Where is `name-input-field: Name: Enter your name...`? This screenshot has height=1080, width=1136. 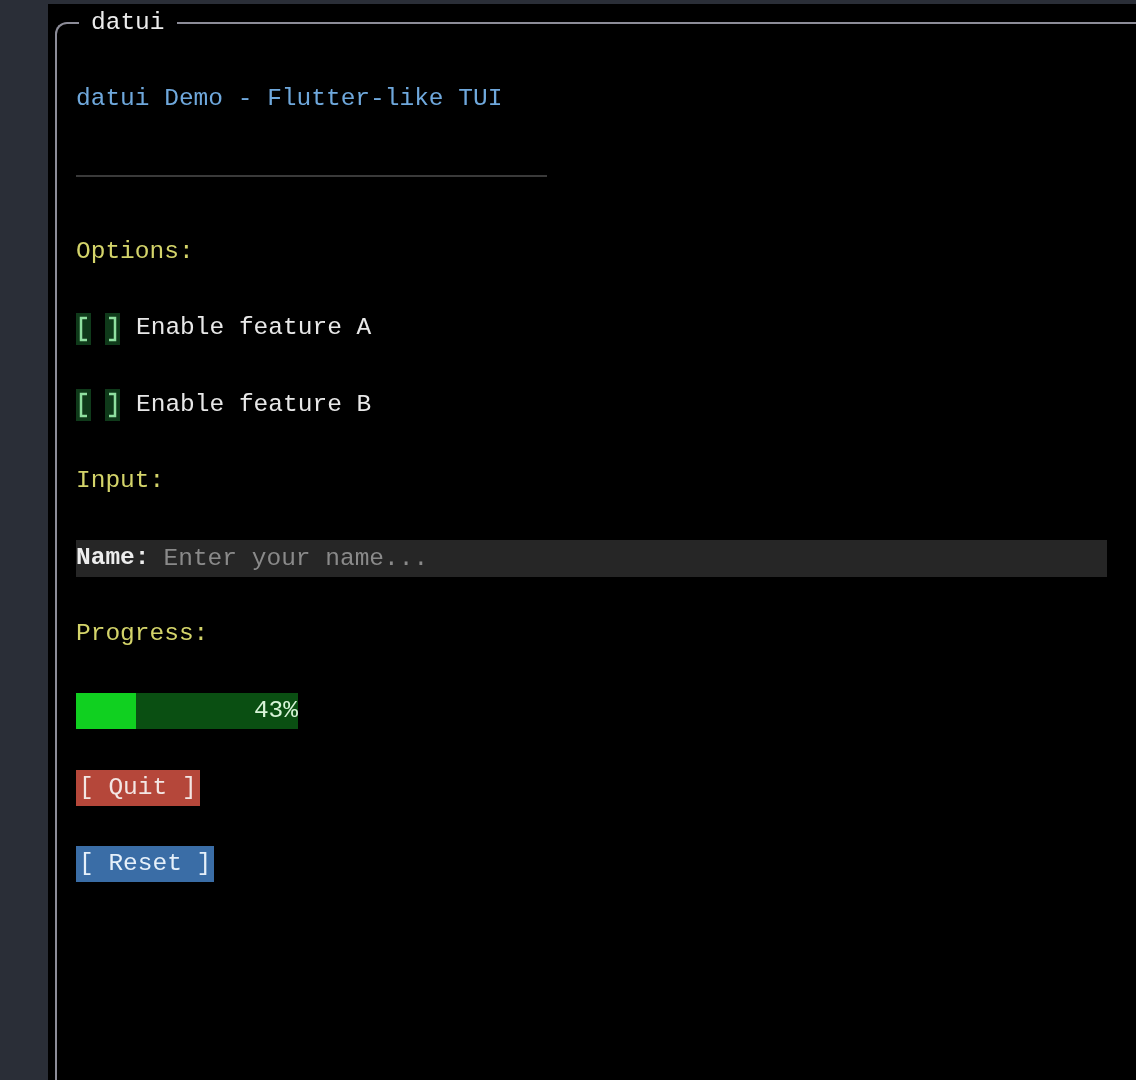
name-input-field: Name: Enter your name... is located at coordinates (591, 558).